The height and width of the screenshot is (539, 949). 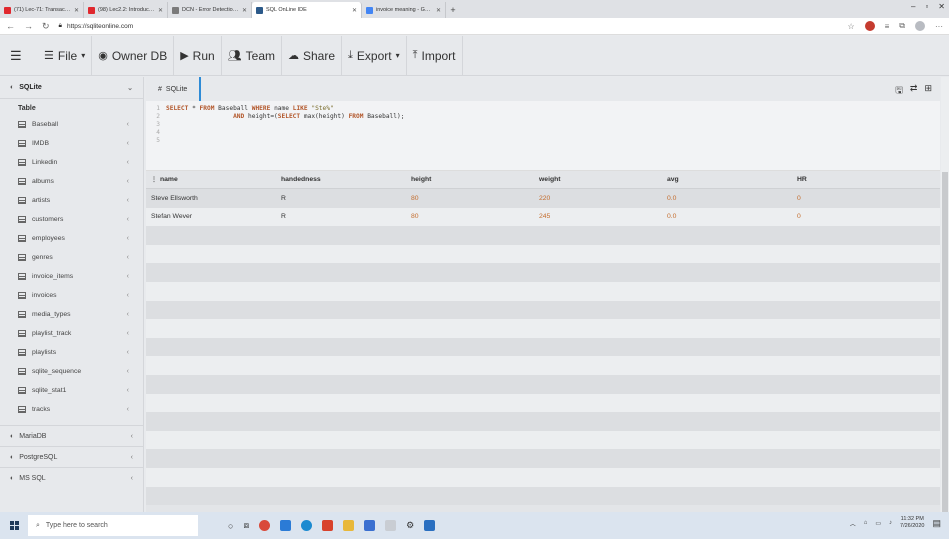 I want to click on sidebar-table-item: media_types ‹, so click(x=71, y=314).